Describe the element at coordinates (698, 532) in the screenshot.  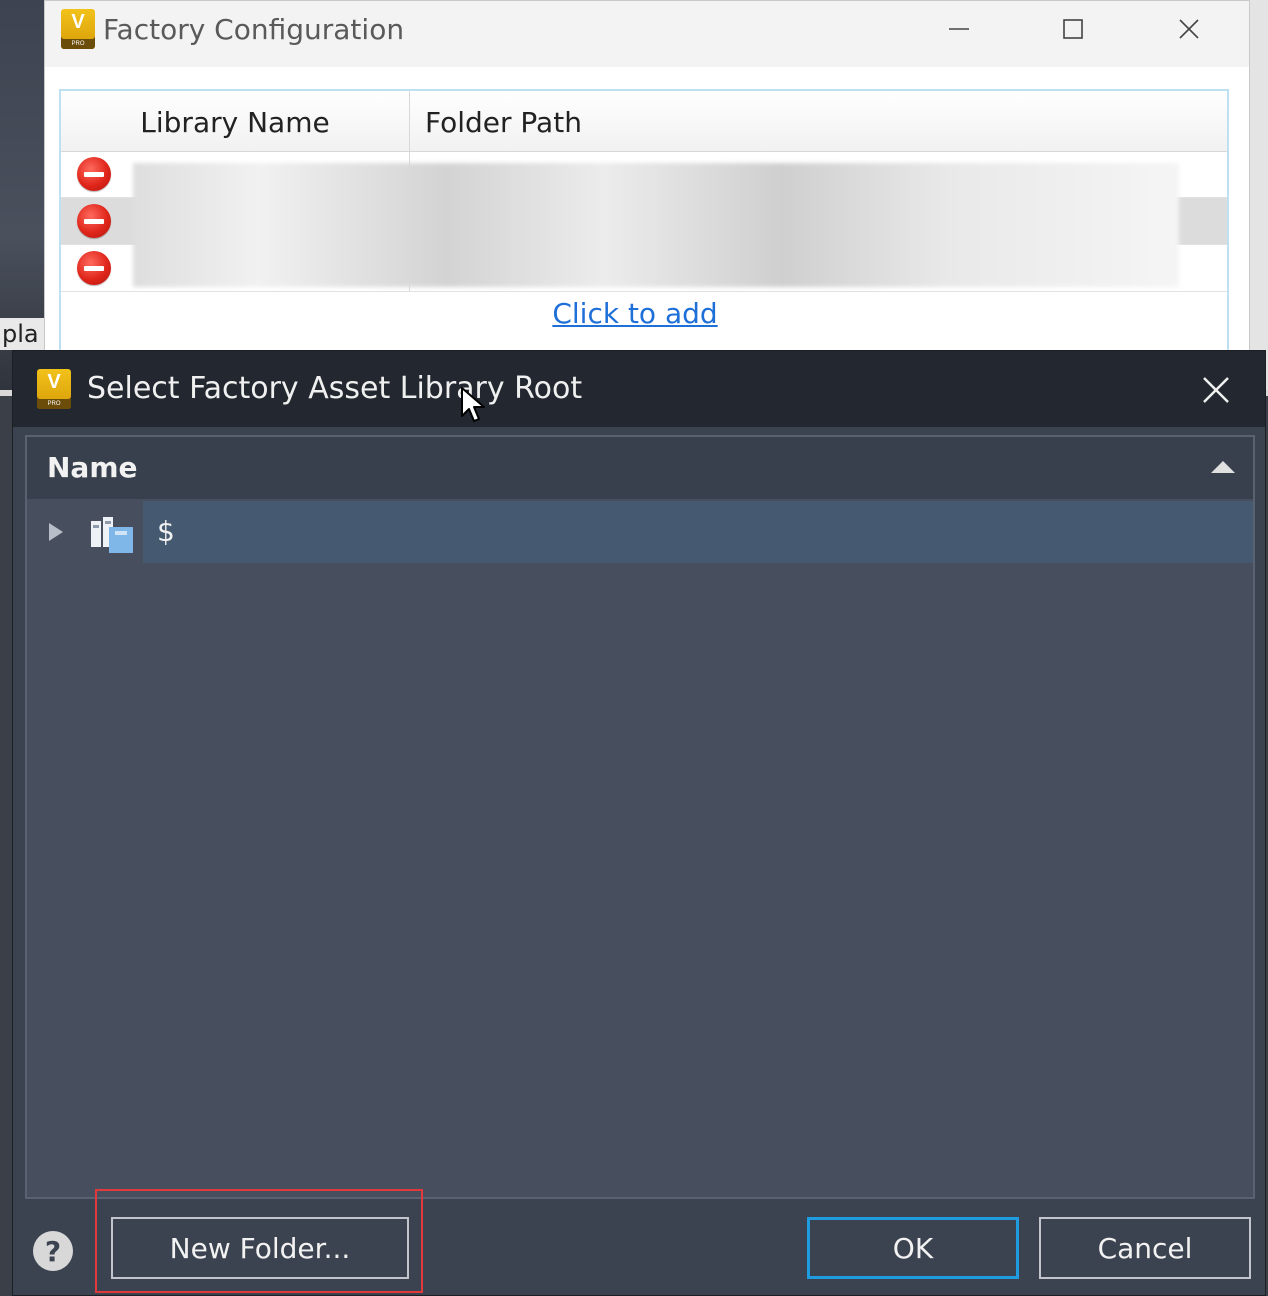
I see `selected-highlight` at that location.